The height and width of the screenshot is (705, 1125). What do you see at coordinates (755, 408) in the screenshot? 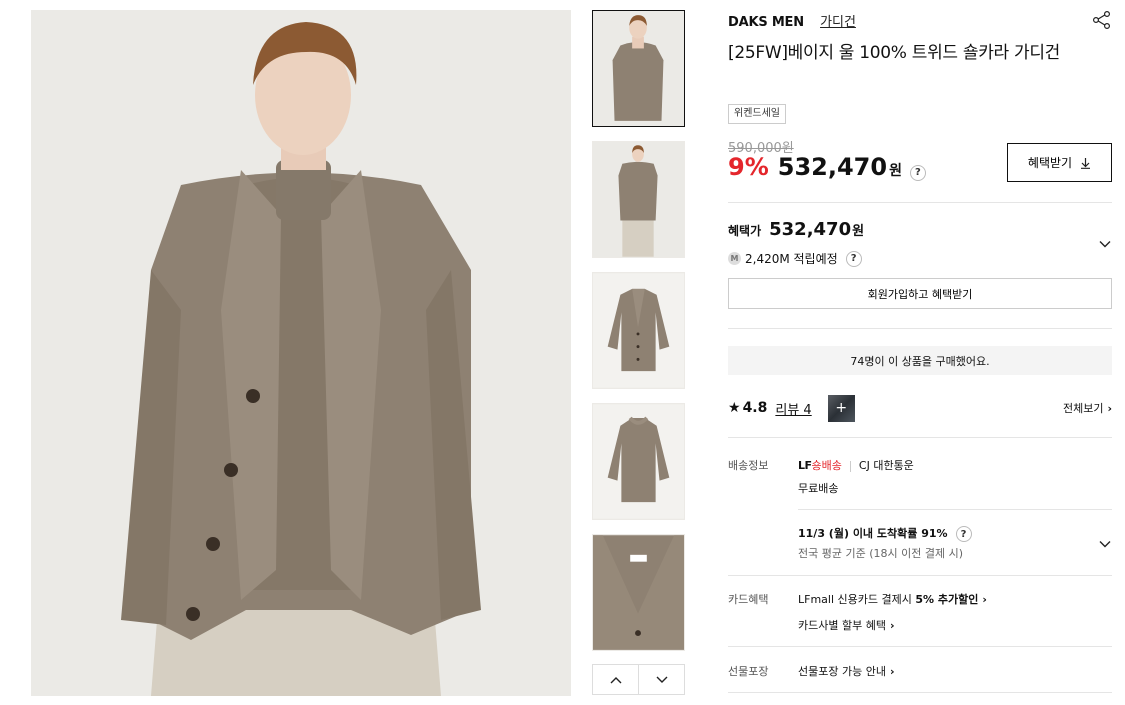
I see `rating-value: 4.8` at bounding box center [755, 408].